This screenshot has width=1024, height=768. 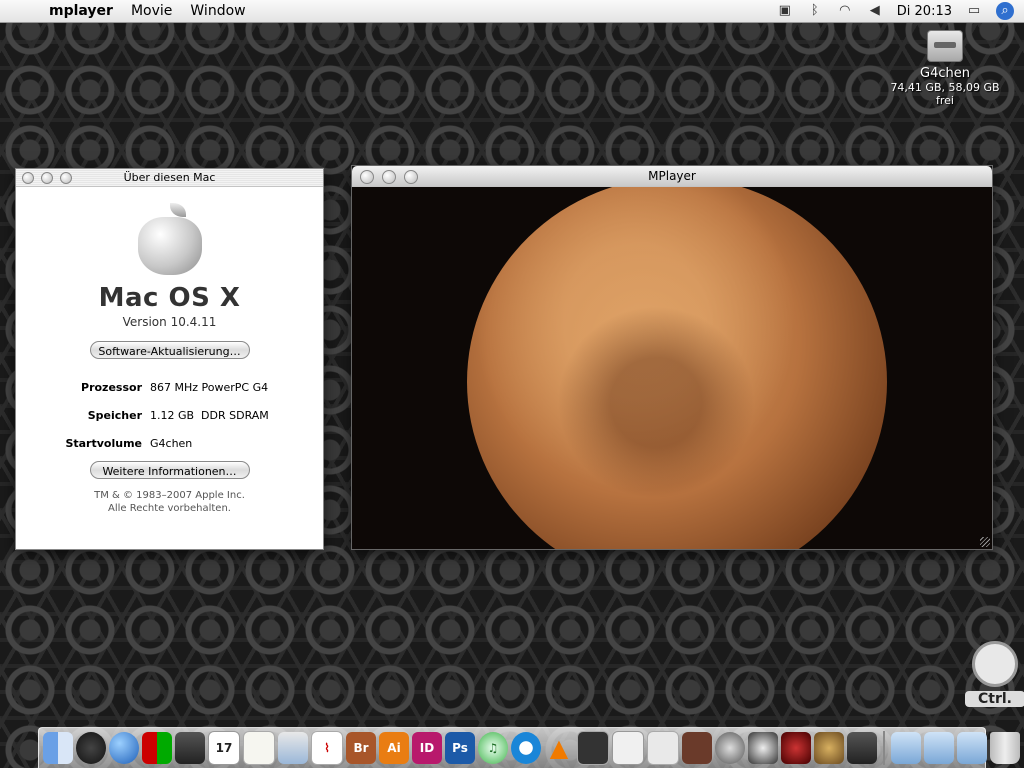 I want to click on apple-logo-icon, so click(x=169, y=239).